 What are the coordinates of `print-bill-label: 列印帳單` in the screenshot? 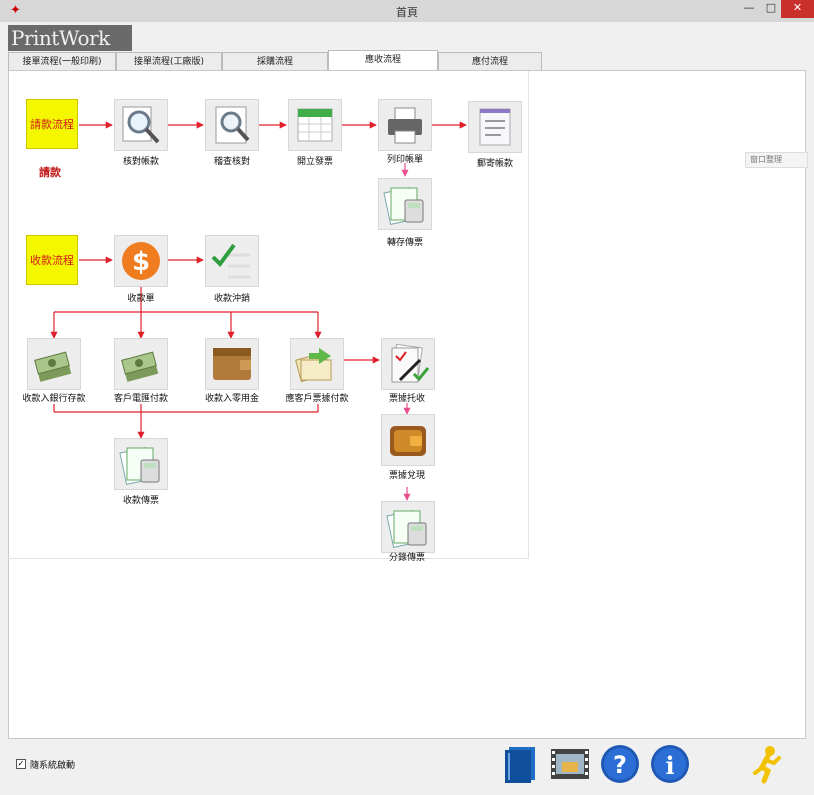 It's located at (404, 160).